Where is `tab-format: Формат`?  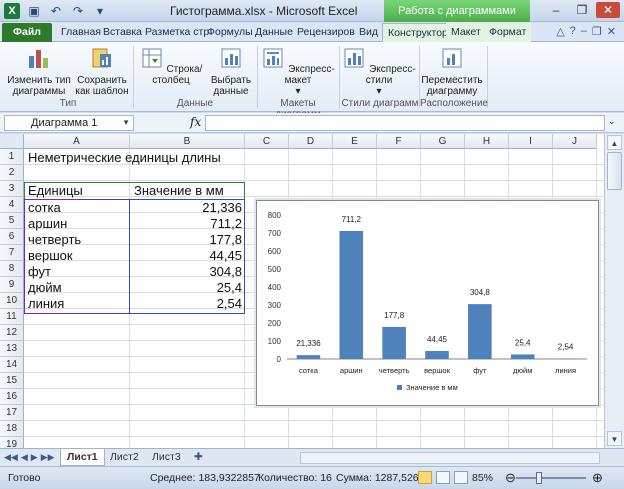 tab-format: Формат is located at coordinates (508, 32).